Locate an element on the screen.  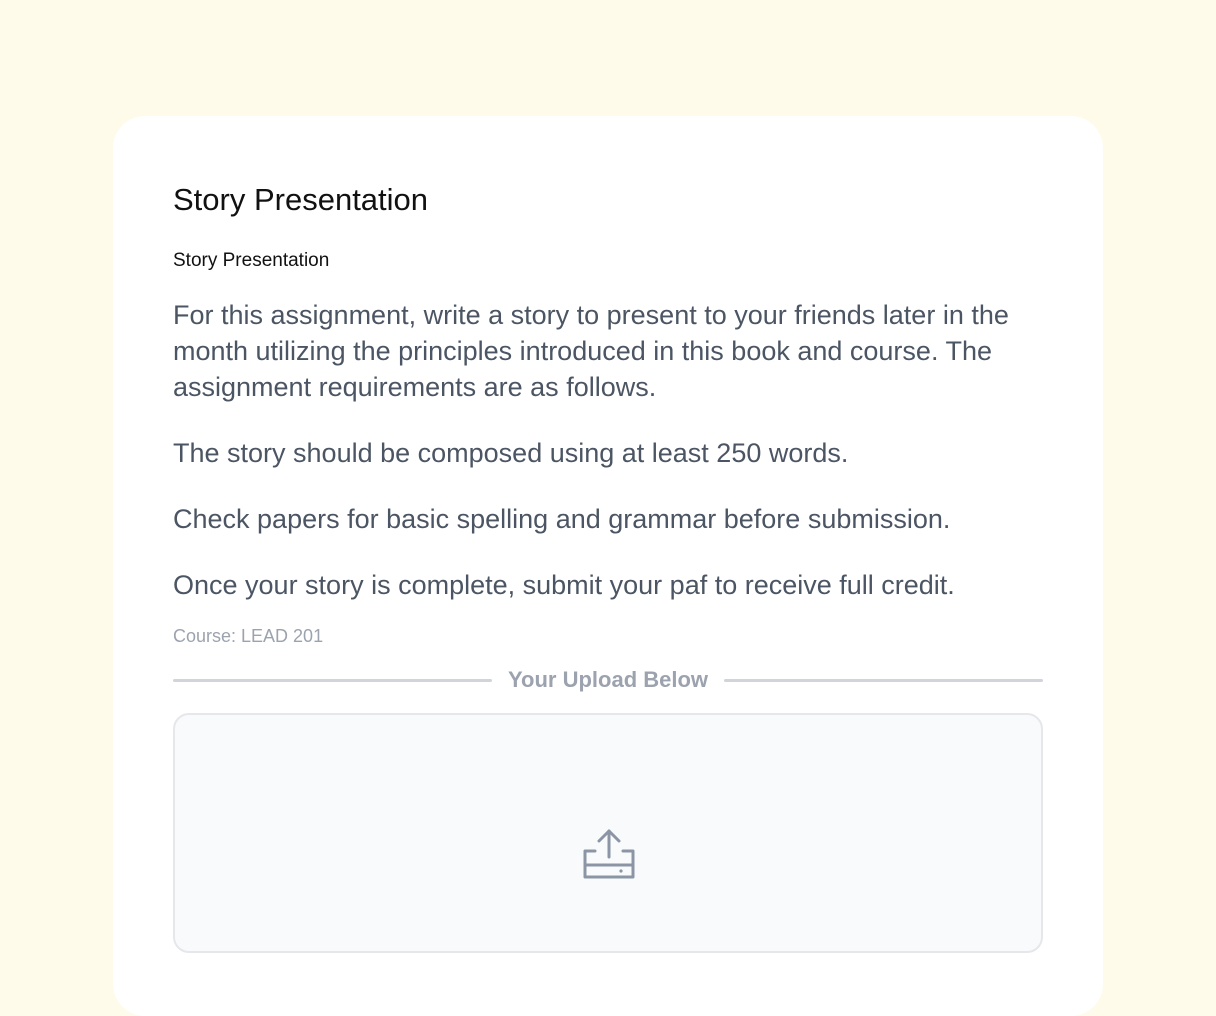
upload-section-label: Your Upload Below is located at coordinates (608, 679).